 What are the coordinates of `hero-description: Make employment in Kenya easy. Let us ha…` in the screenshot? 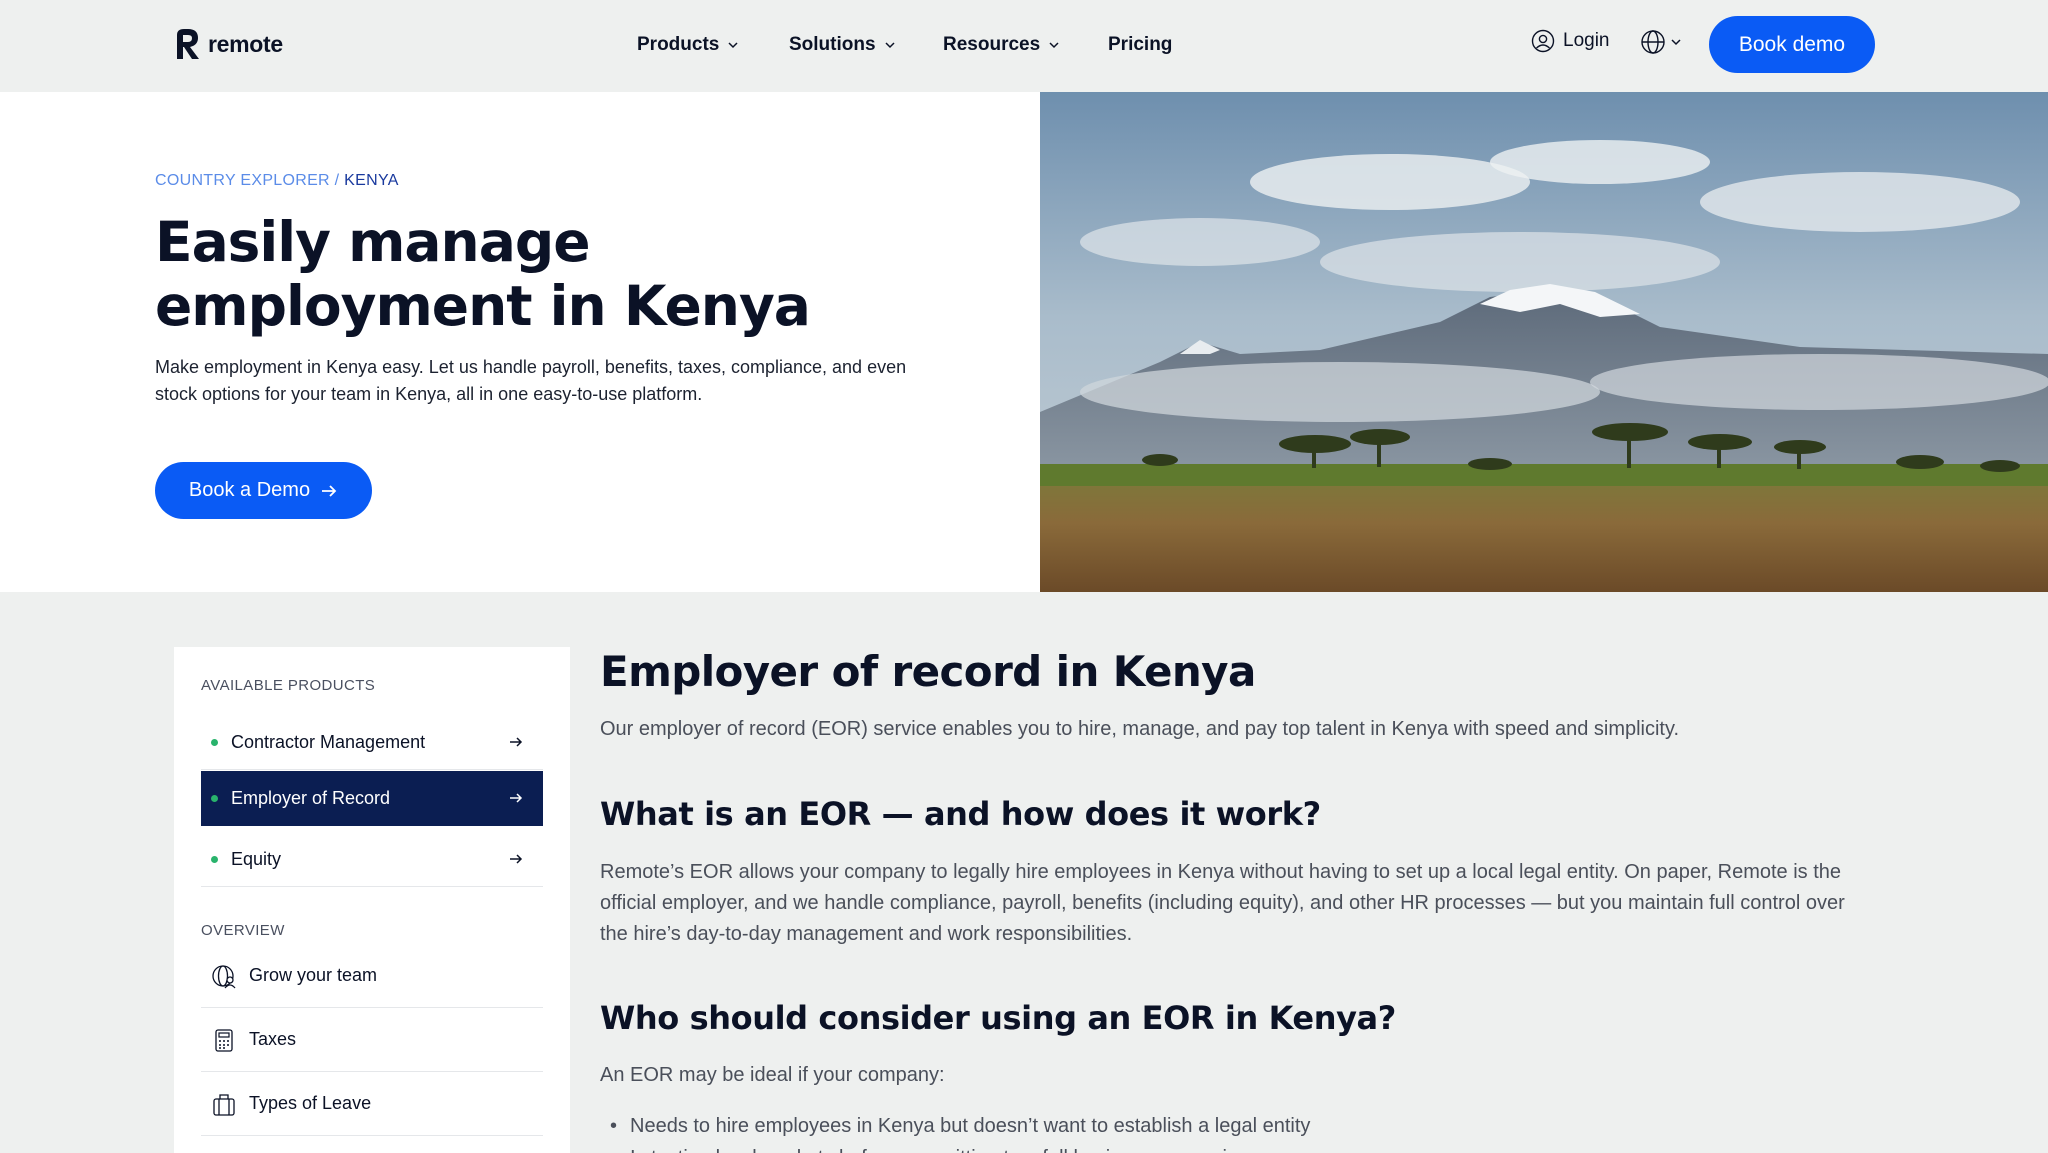 It's located at (531, 380).